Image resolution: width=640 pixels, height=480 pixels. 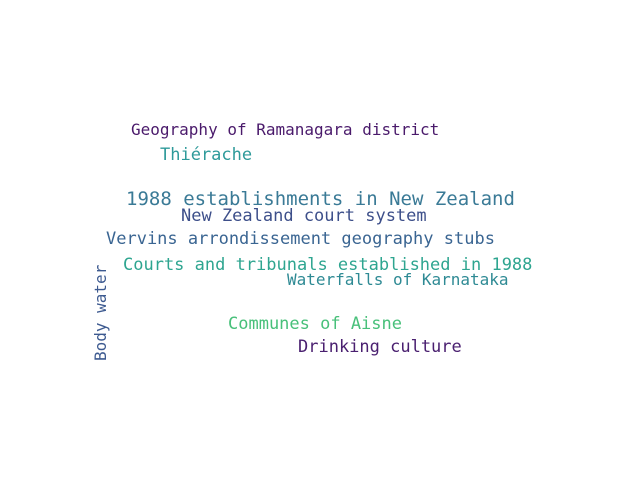 What do you see at coordinates (380, 347) in the screenshot?
I see `word-drinking-culture: Drinking culture` at bounding box center [380, 347].